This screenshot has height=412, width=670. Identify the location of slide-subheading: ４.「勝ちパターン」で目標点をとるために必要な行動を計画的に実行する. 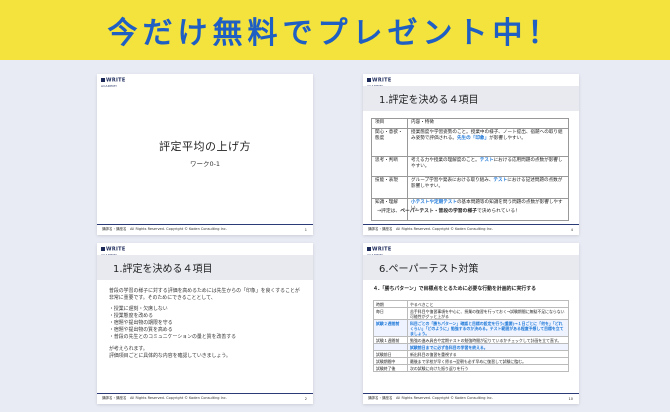
(455, 289).